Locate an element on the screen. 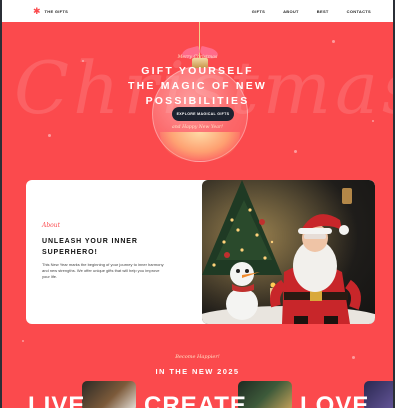 This screenshot has height=408, width=395. nav-best: BEST is located at coordinates (323, 11).